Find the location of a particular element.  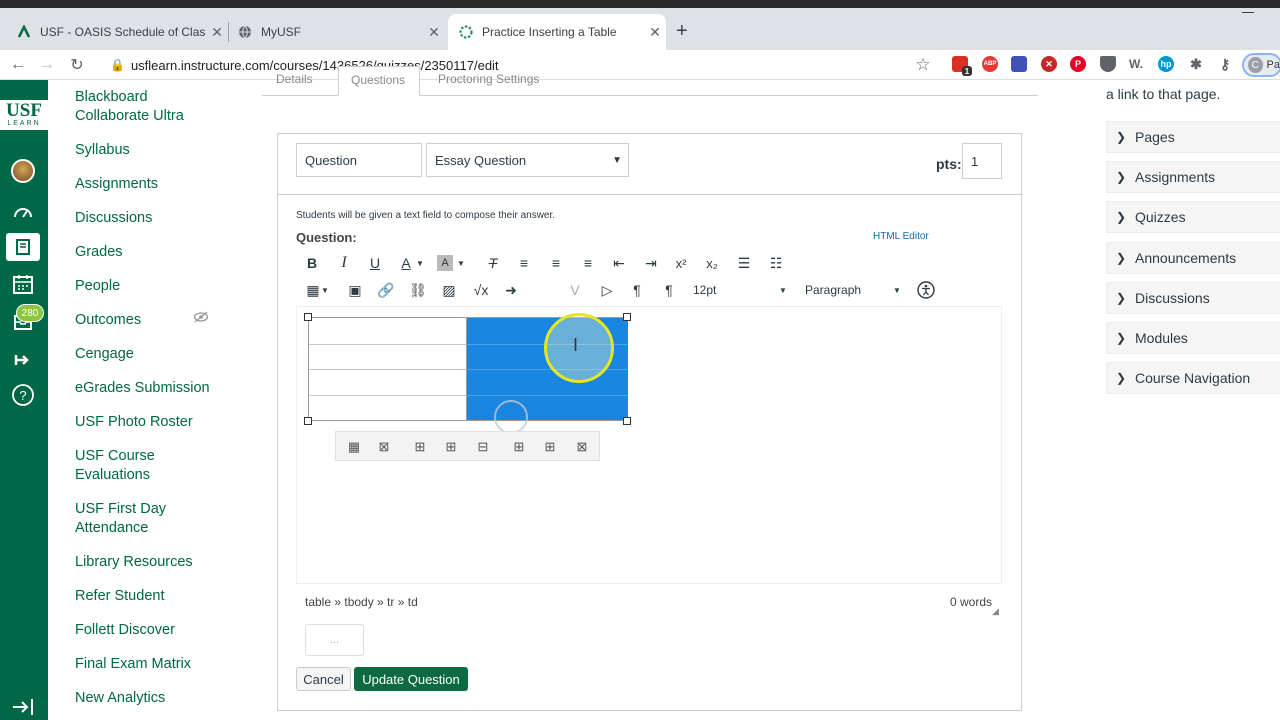

sidebar-item-announcements: ❯ Announcements is located at coordinates (1193, 258).